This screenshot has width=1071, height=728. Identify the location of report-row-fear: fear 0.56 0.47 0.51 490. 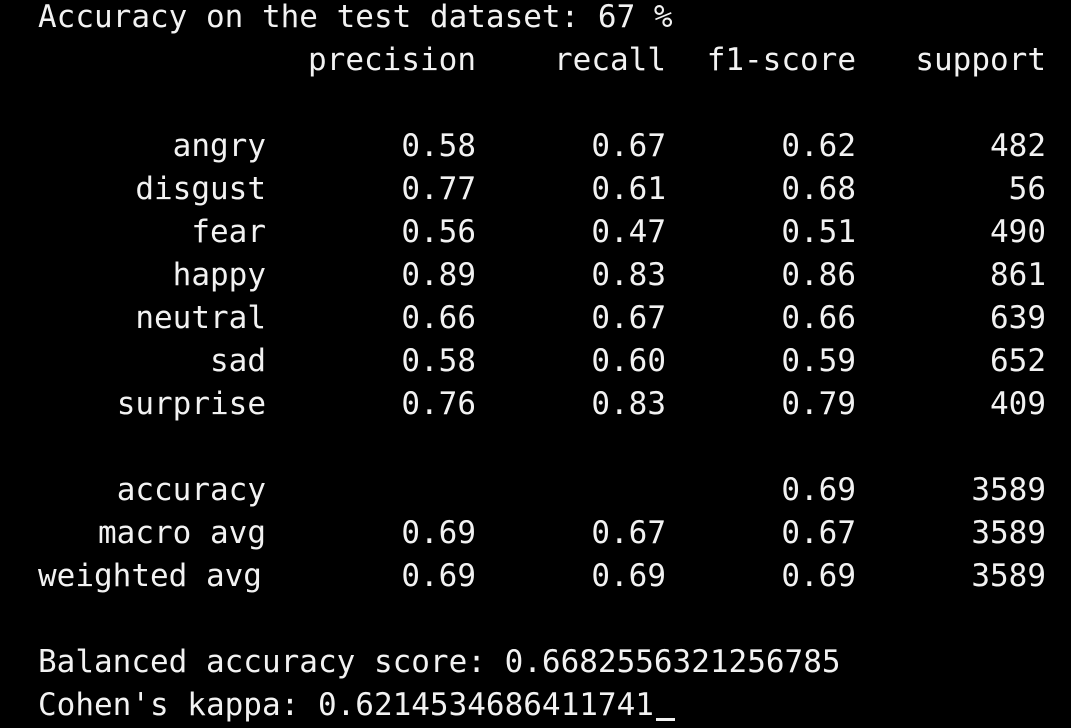
(535, 232).